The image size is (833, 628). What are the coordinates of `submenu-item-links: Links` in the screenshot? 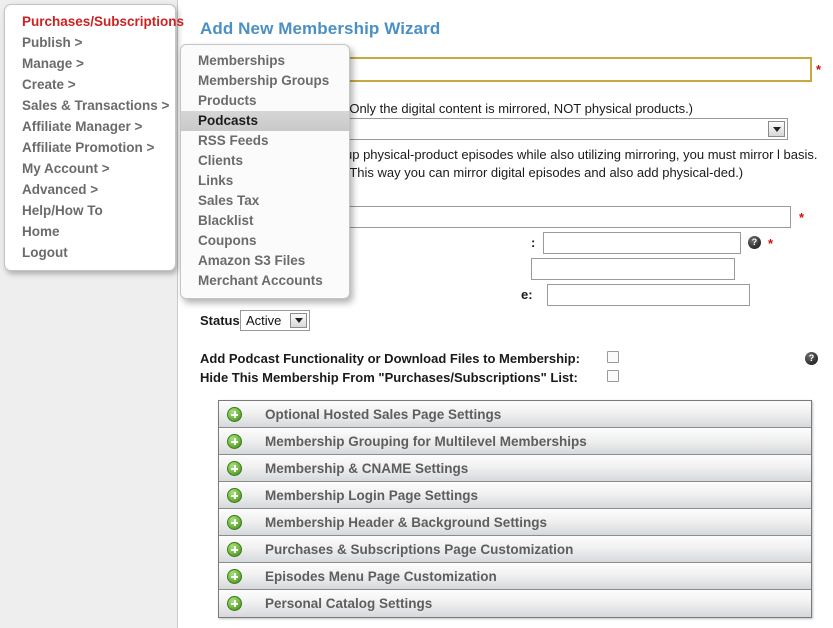 It's located at (265, 181).